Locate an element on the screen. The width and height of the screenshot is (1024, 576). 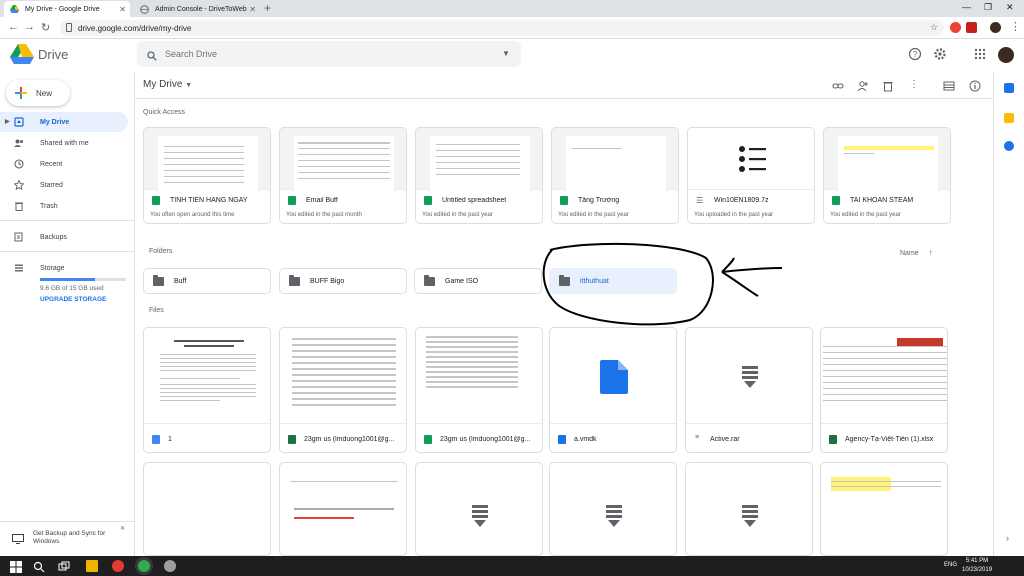
quick-access-card: Email Buff You edited in the past month is located at coordinates (343, 175).